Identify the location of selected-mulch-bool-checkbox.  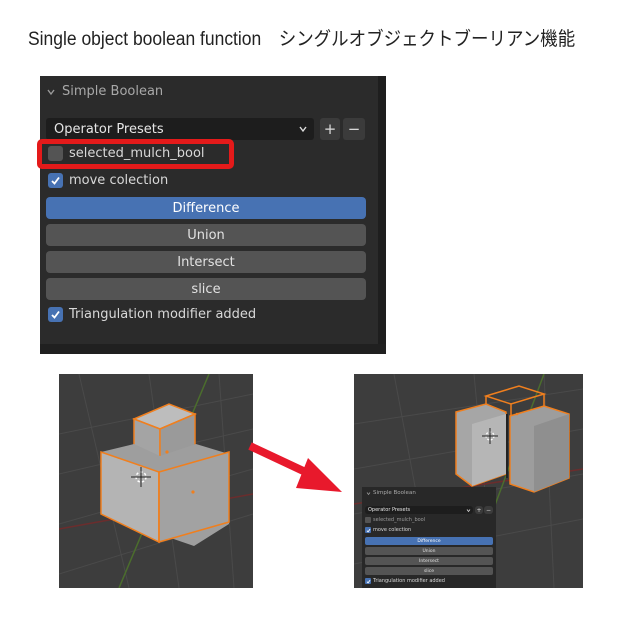
(368, 520).